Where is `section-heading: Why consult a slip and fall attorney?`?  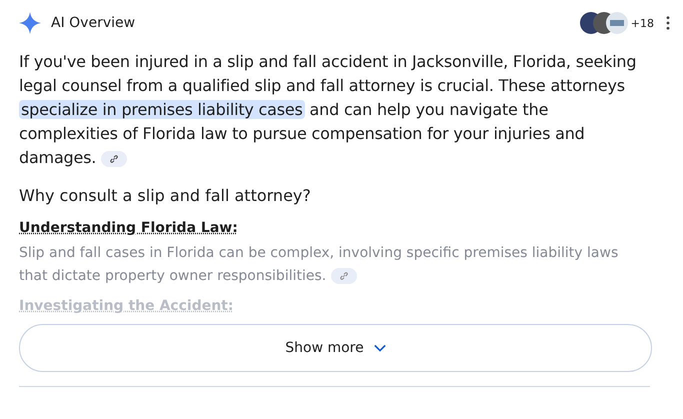 section-heading: Why consult a slip and fall attorney? is located at coordinates (165, 196).